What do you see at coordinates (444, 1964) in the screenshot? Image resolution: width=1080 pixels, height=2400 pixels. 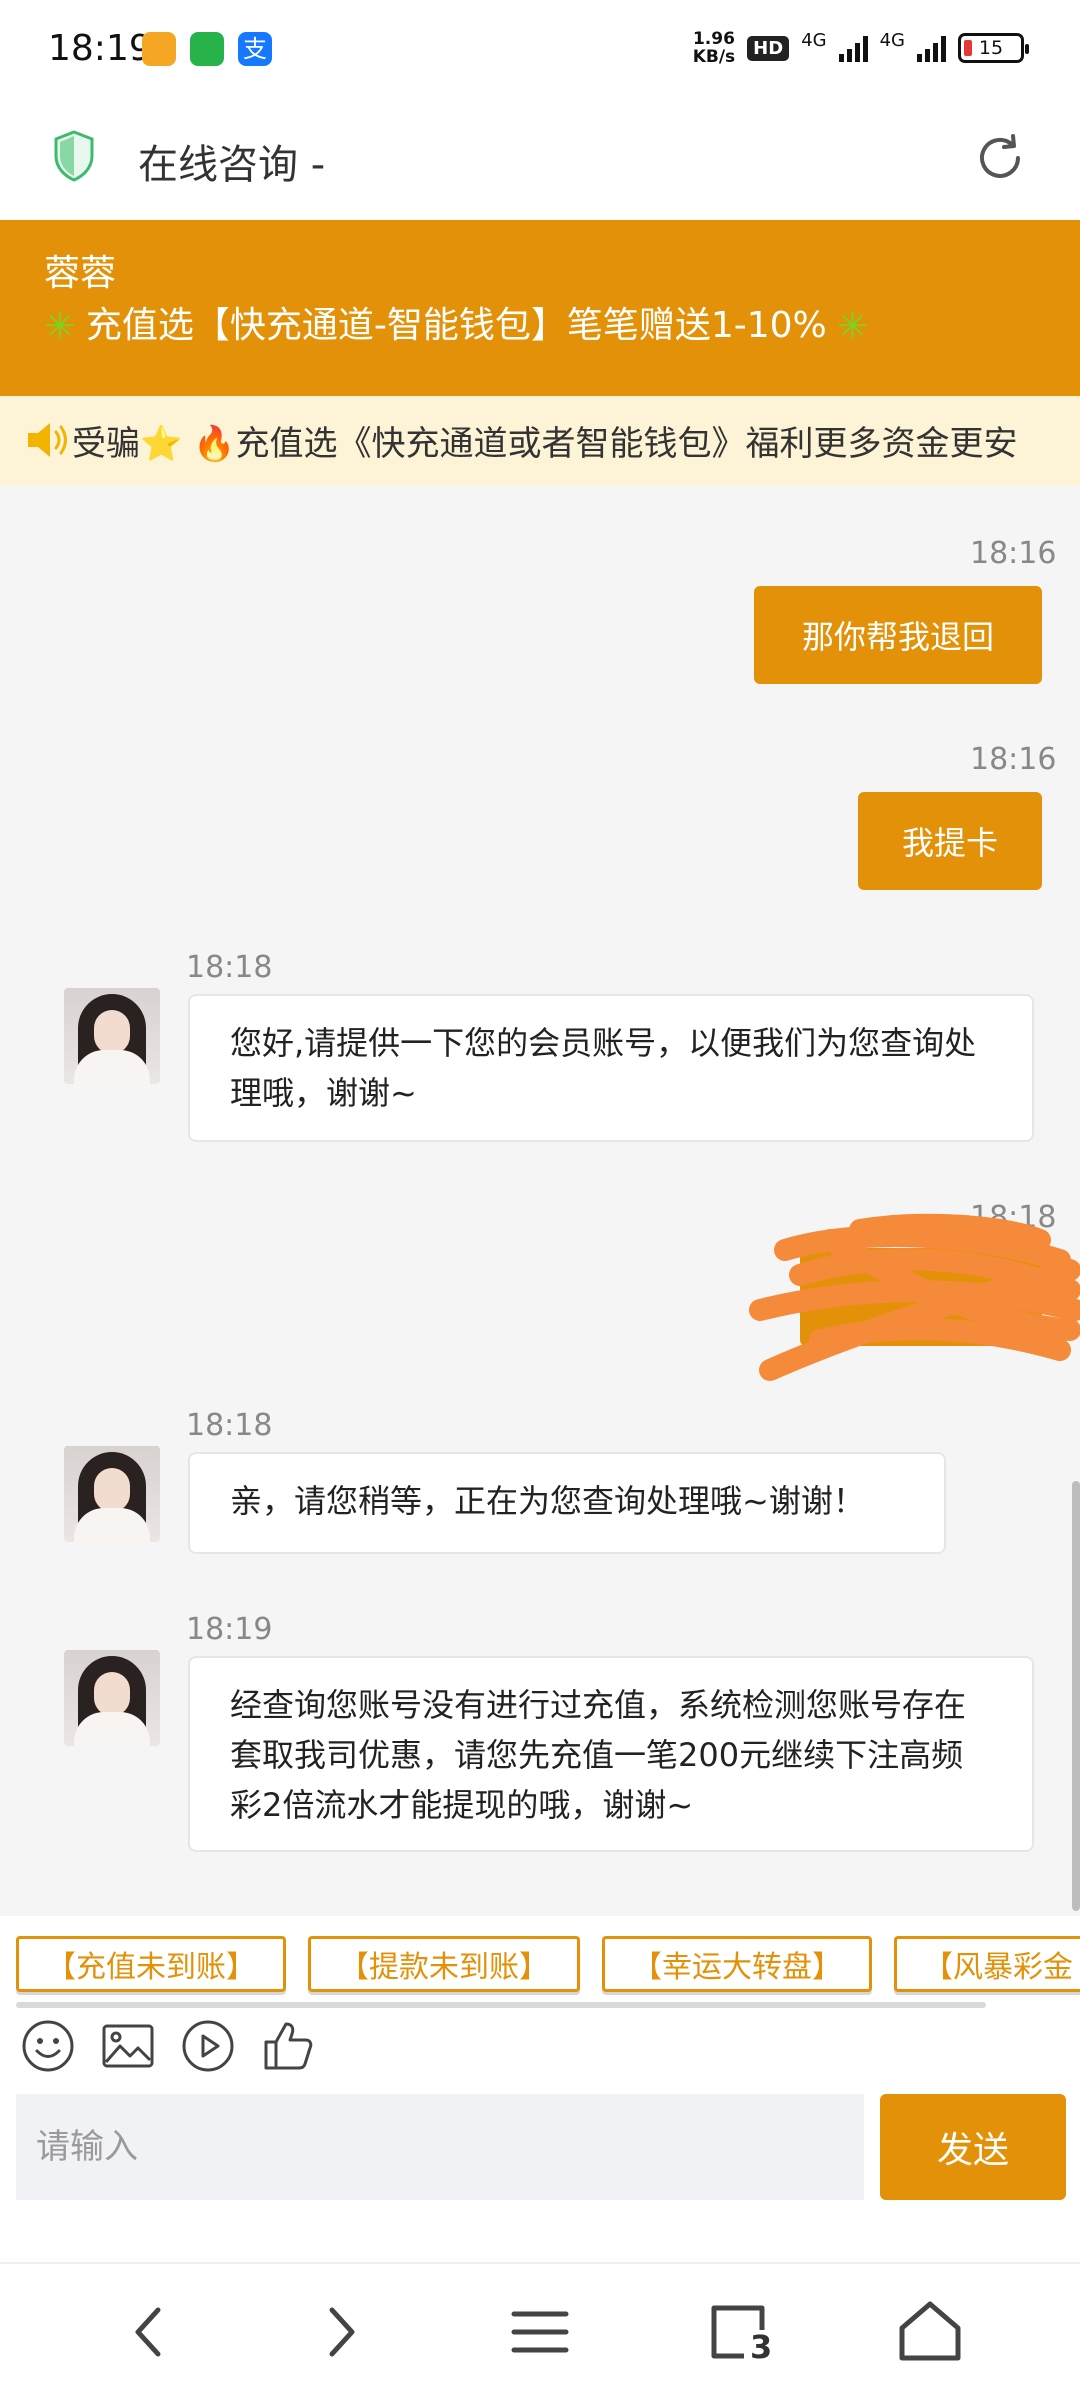 I see `quick-reply-withdraw: 【提款未到账】` at bounding box center [444, 1964].